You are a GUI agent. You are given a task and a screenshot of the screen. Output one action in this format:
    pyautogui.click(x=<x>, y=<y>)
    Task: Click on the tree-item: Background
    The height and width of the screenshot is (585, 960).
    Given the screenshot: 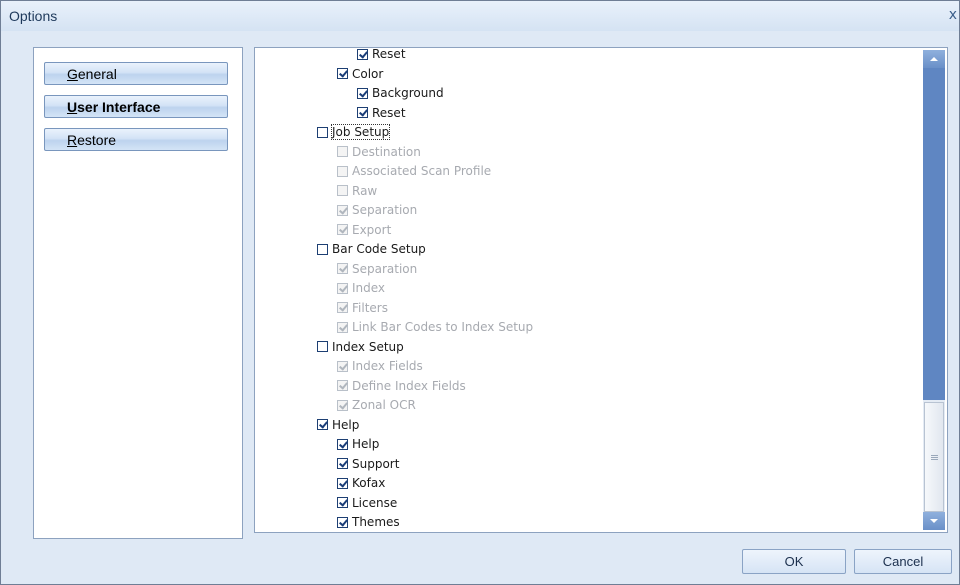 What is the action you would take?
    pyautogui.click(x=400, y=93)
    